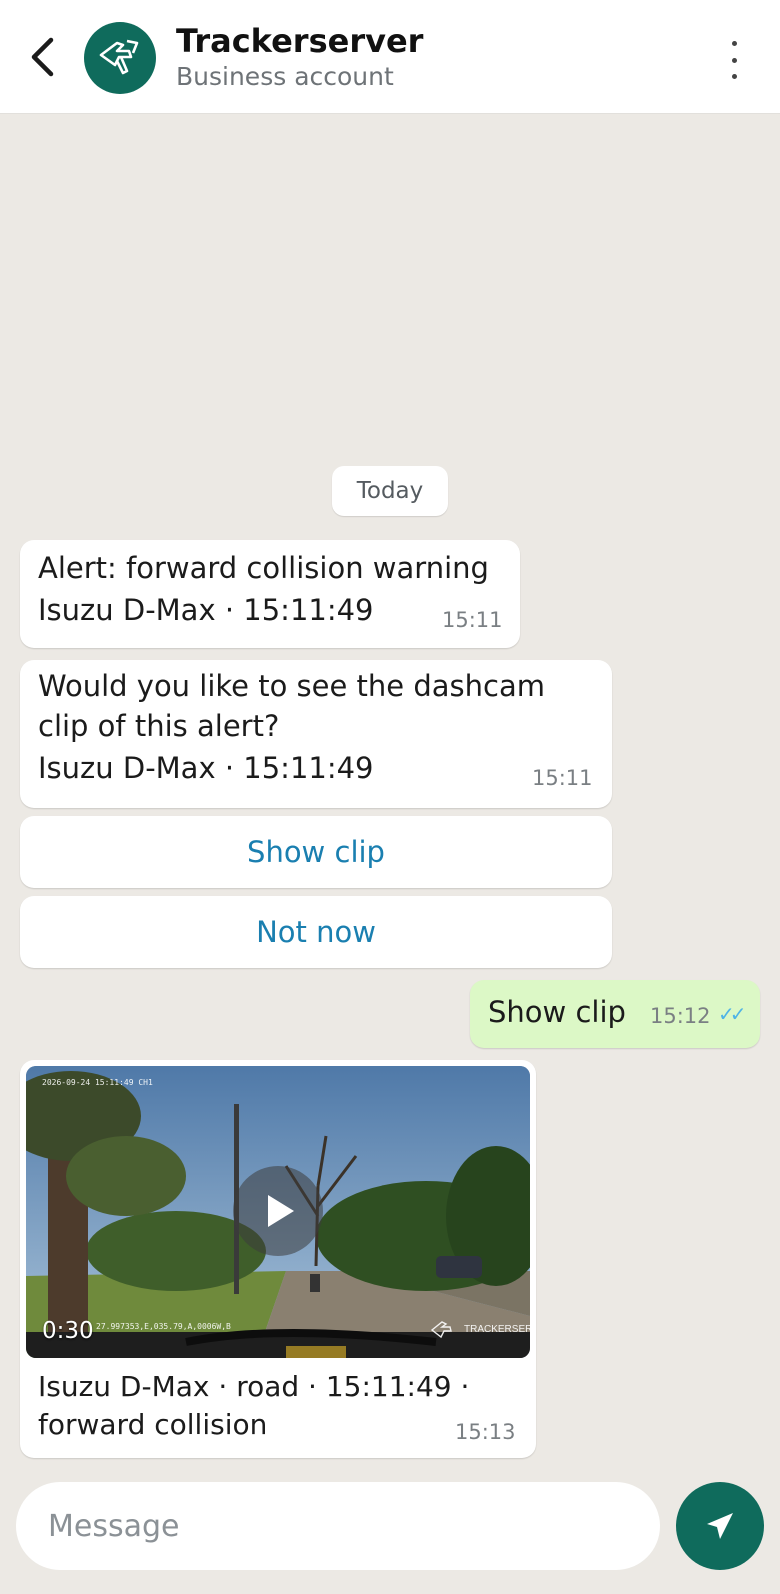 This screenshot has width=780, height=1594. I want to click on back-button, so click(42, 57).